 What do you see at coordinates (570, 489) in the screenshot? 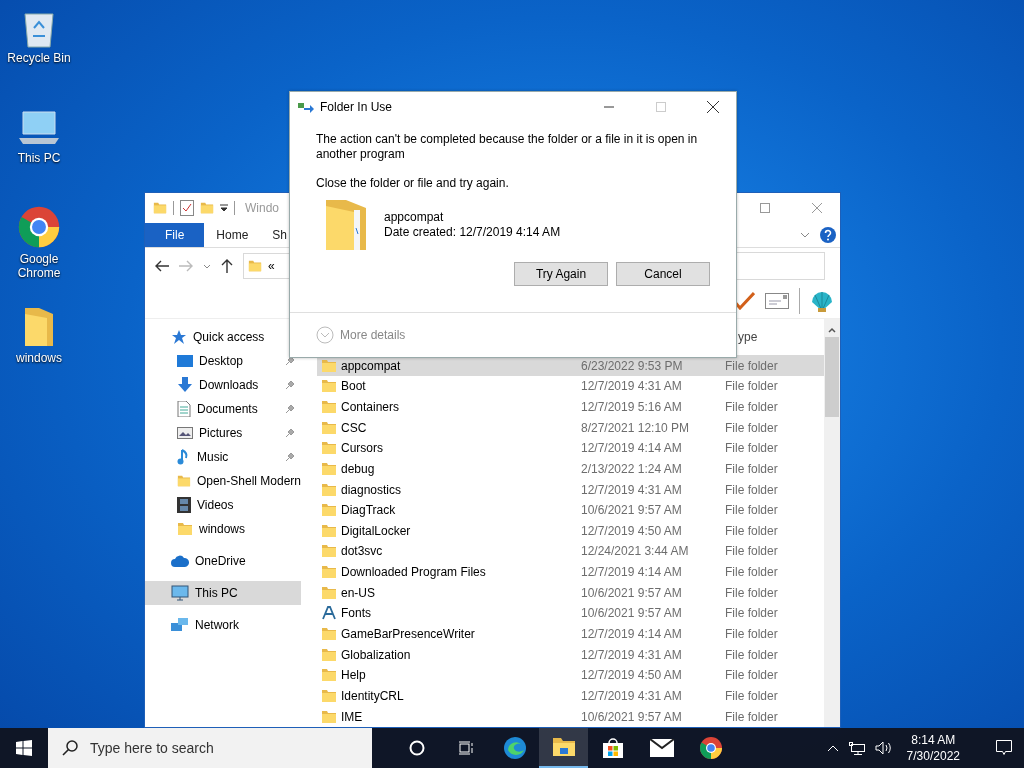
I see `file-row: diagnostics 12/7/2019 4:31 AM File folder` at bounding box center [570, 489].